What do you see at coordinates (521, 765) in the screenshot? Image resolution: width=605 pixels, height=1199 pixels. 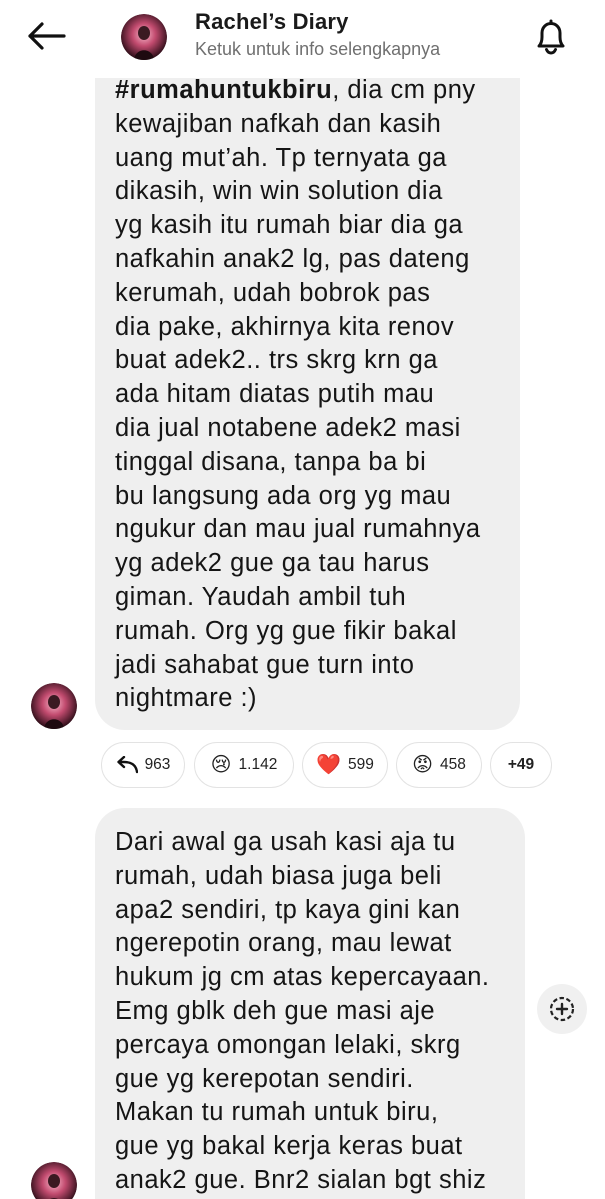 I see `more-reactions-chip: +49` at bounding box center [521, 765].